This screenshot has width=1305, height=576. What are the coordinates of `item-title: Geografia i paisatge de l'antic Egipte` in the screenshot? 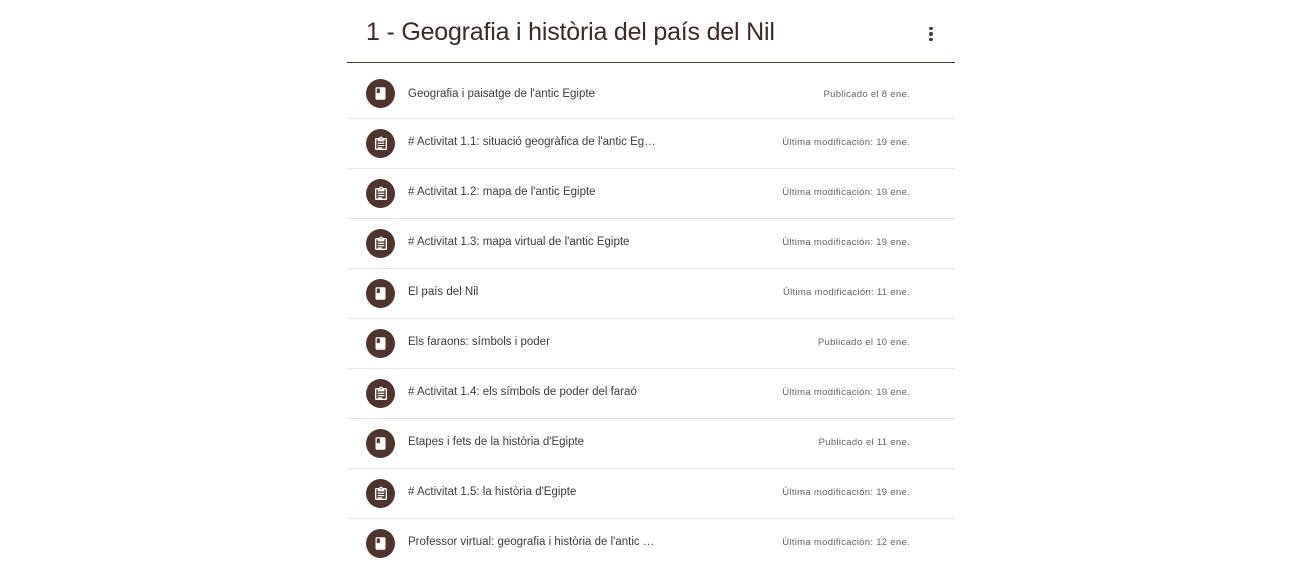 It's located at (501, 94).